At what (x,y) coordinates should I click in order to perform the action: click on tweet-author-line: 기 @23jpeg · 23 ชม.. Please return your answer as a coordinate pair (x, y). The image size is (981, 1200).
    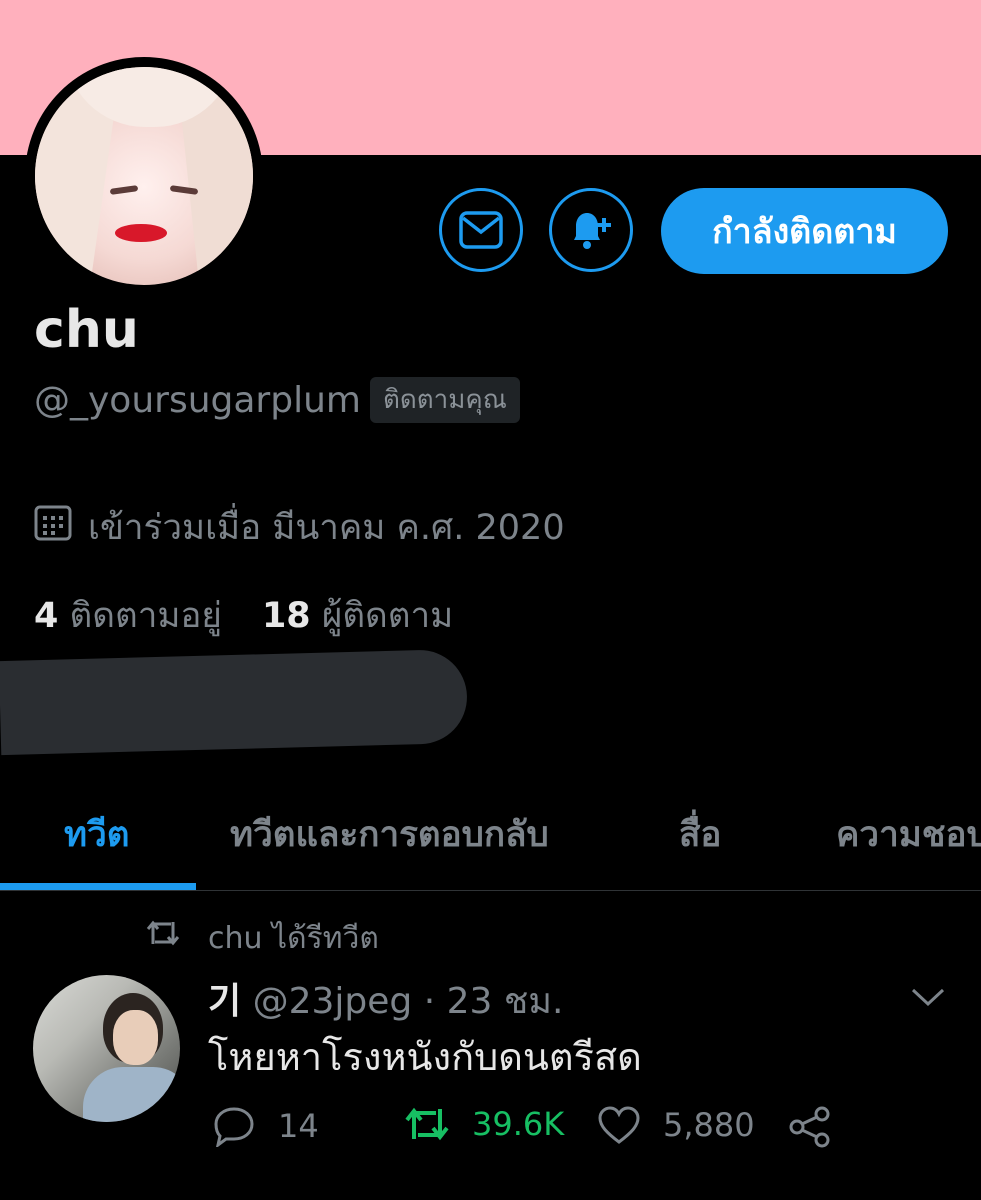
    Looking at the image, I should click on (385, 1000).